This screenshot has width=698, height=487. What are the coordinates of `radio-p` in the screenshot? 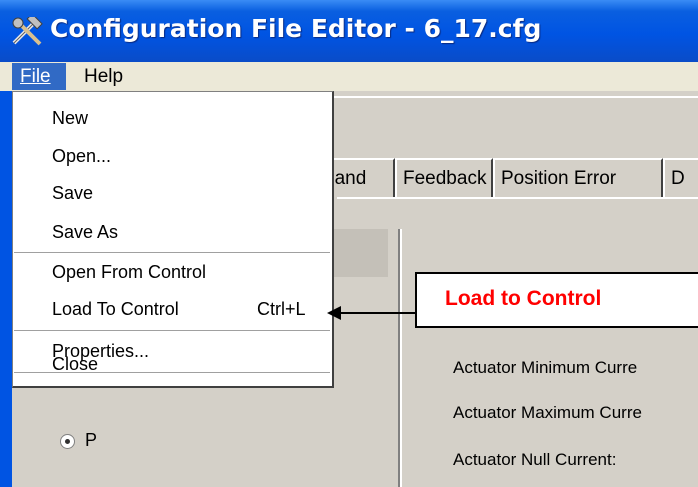 It's located at (67, 441).